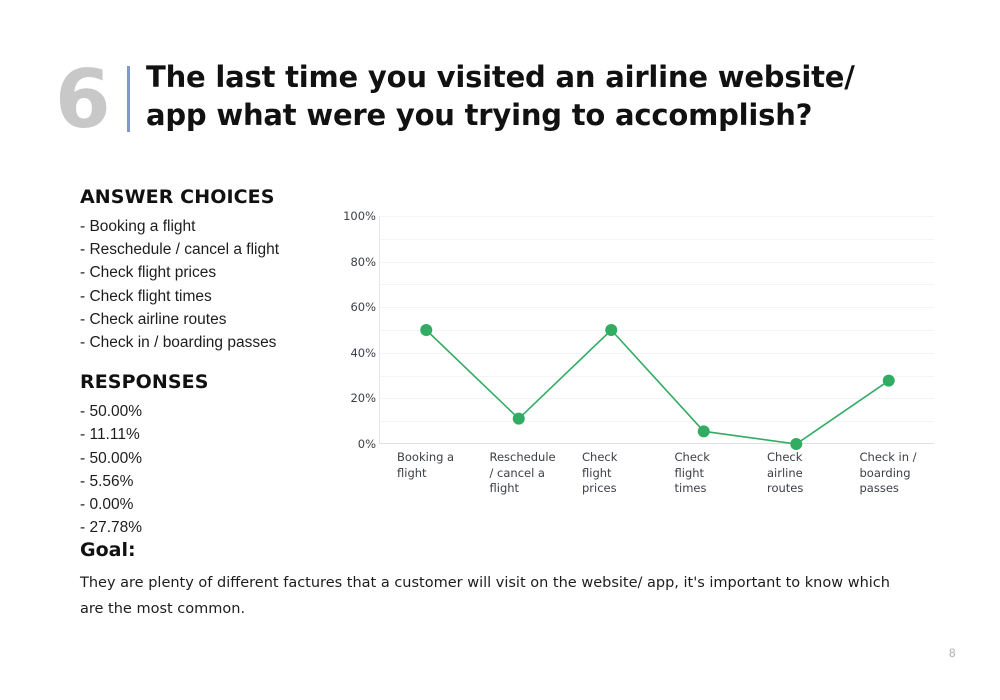  Describe the element at coordinates (144, 382) in the screenshot. I see `responses-heading: RESPONSES` at that location.